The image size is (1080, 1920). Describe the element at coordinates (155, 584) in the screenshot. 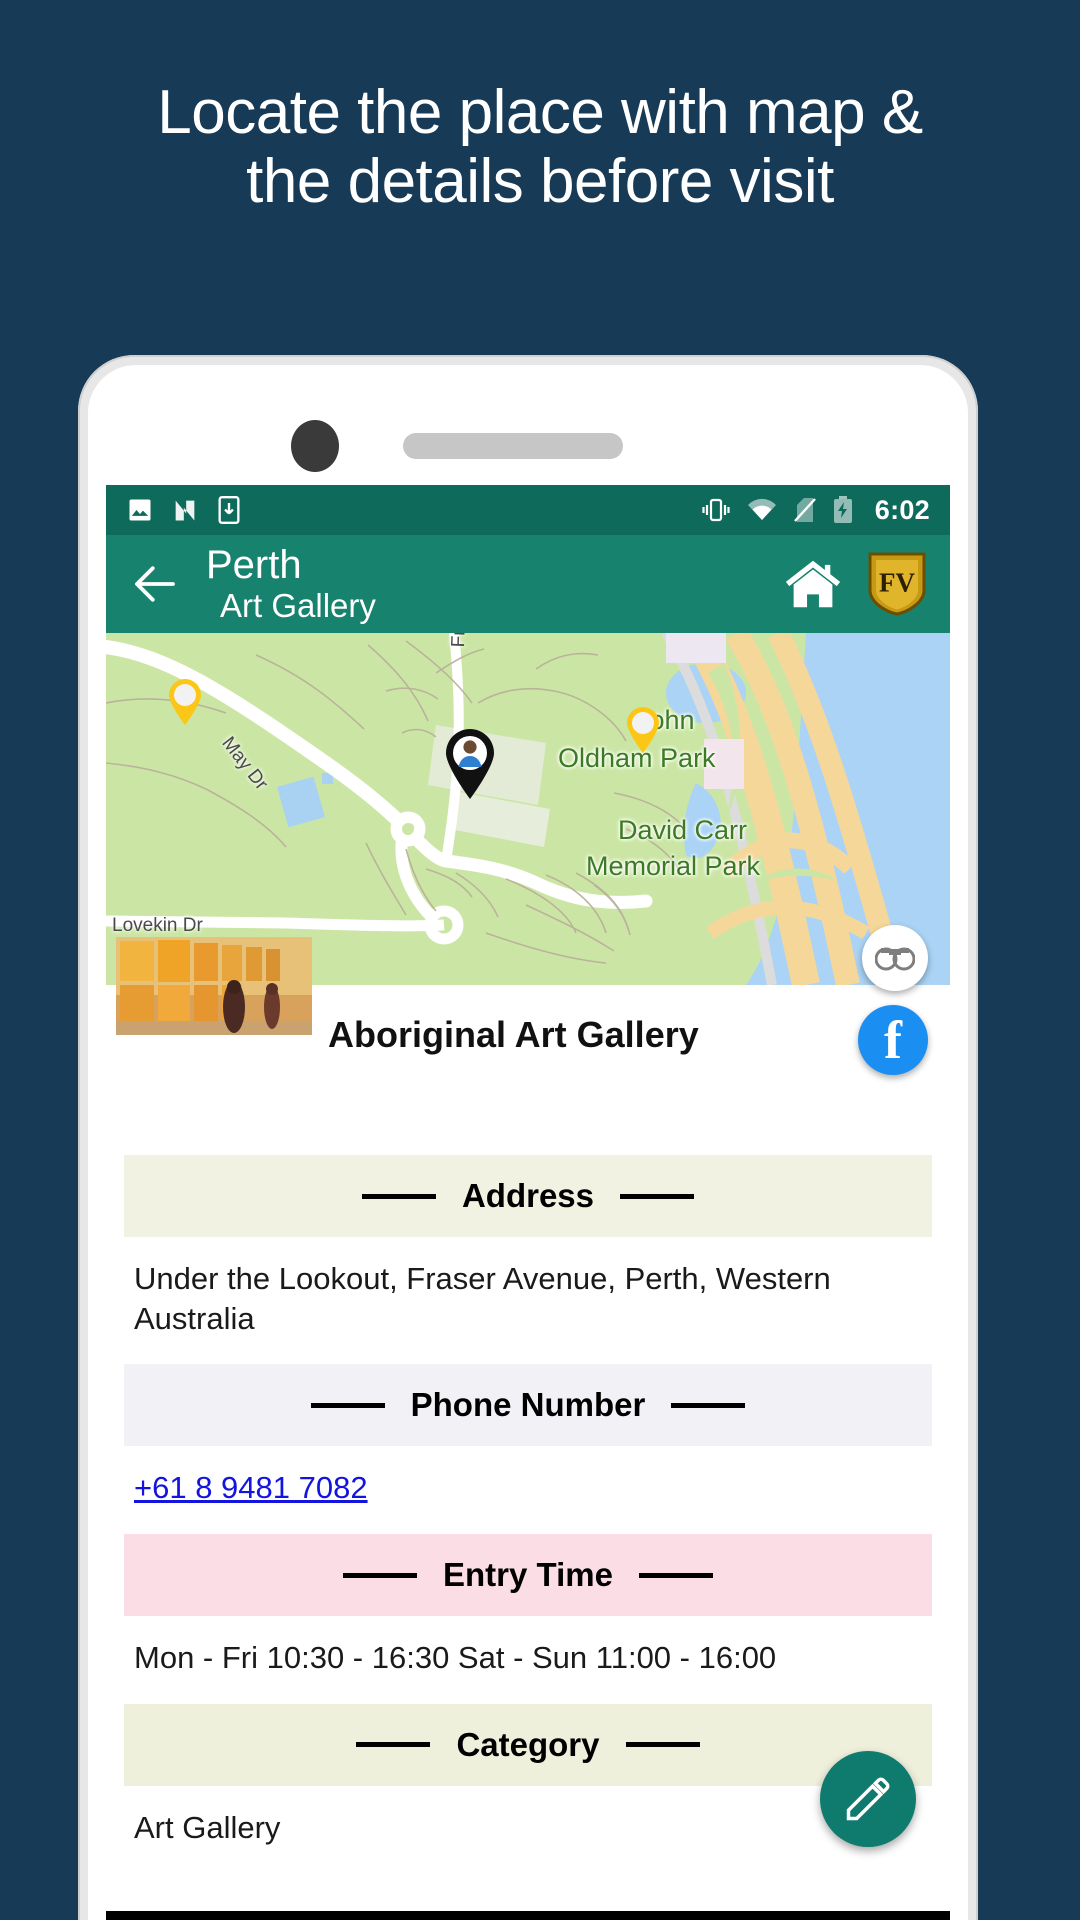

I see `back-arrow-icon` at that location.